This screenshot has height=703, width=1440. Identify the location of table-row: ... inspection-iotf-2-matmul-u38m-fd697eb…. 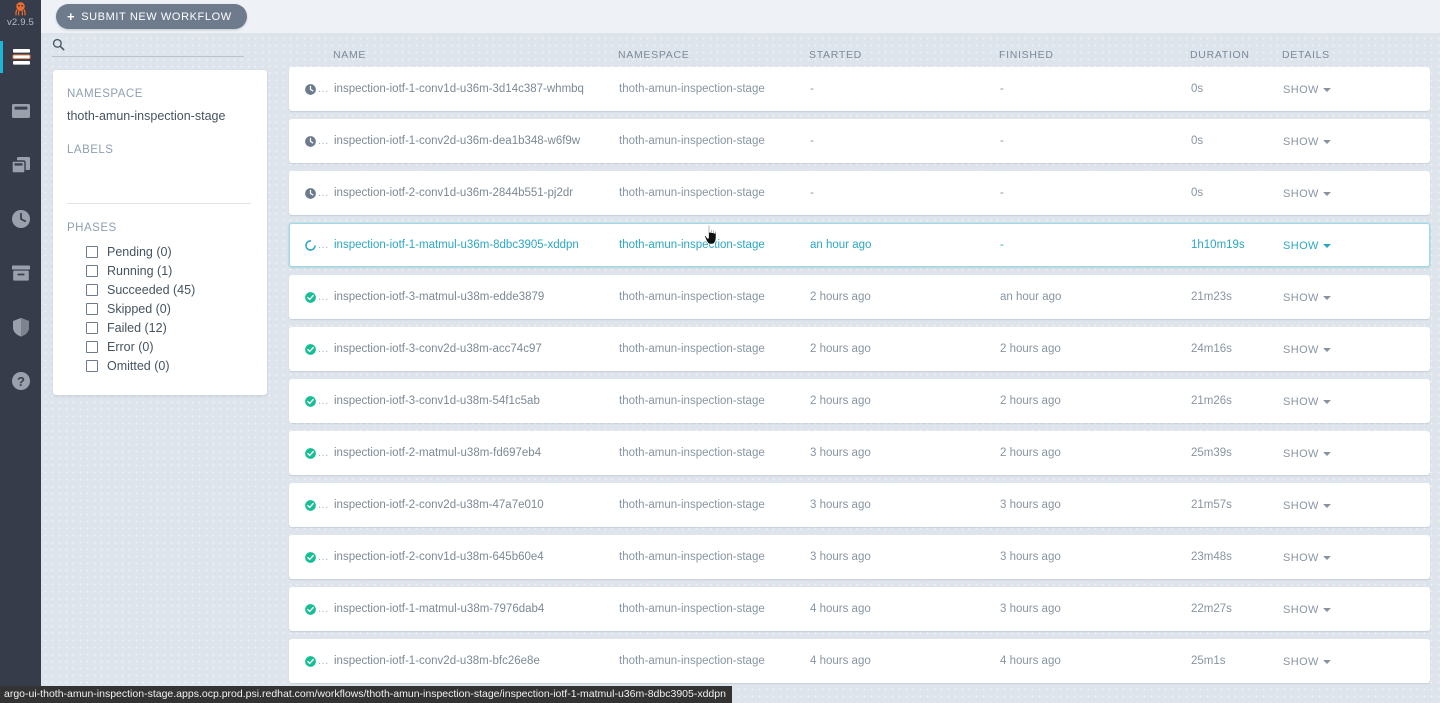
(859, 453).